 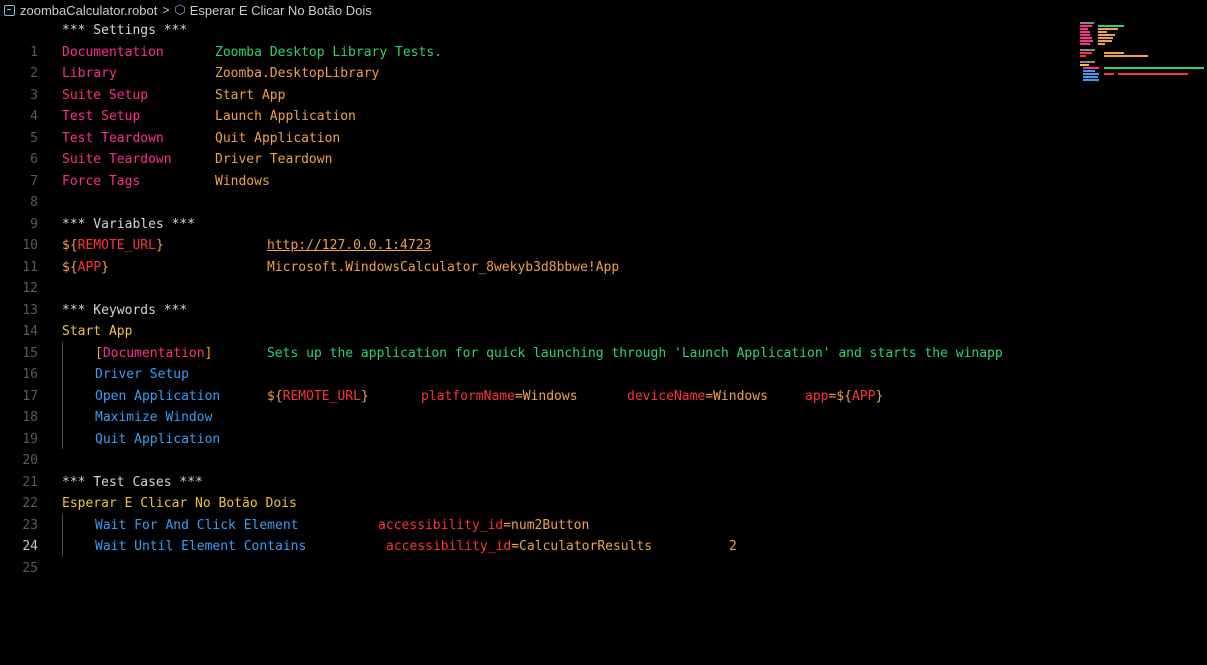 What do you see at coordinates (89, 73) in the screenshot?
I see `setting-name: Library` at bounding box center [89, 73].